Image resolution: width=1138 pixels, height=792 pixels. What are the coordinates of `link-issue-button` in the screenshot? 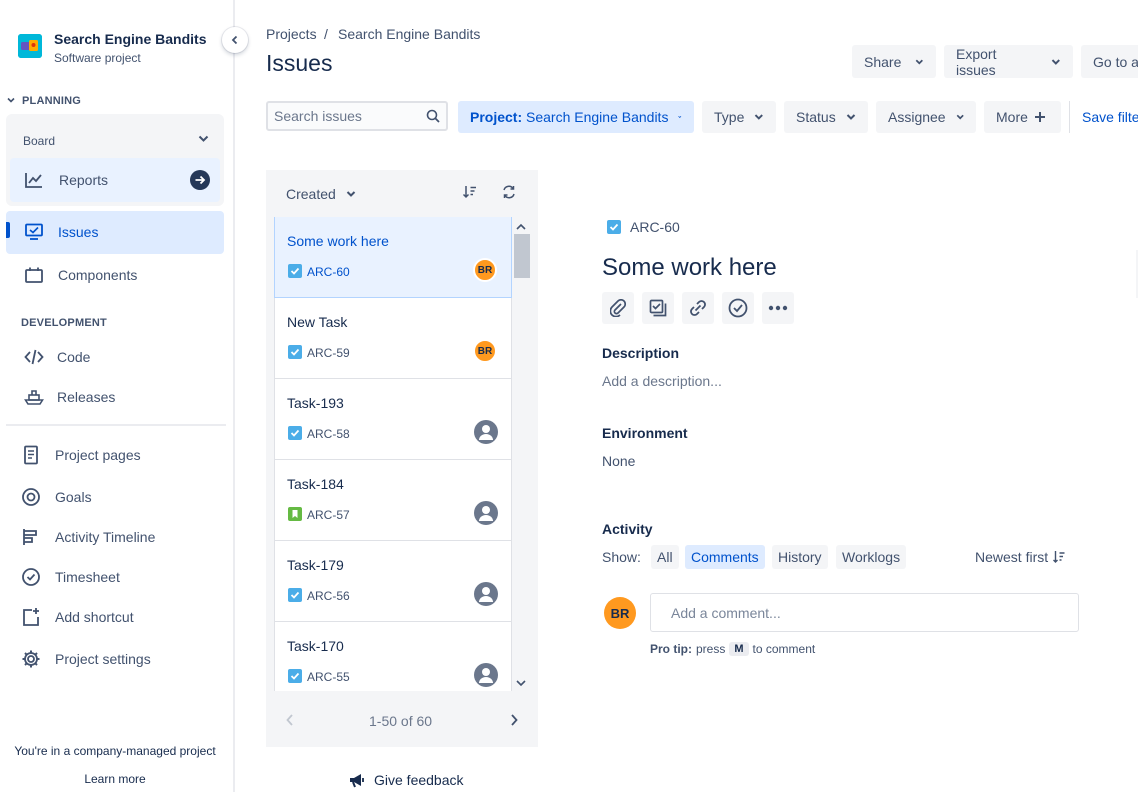 It's located at (698, 308).